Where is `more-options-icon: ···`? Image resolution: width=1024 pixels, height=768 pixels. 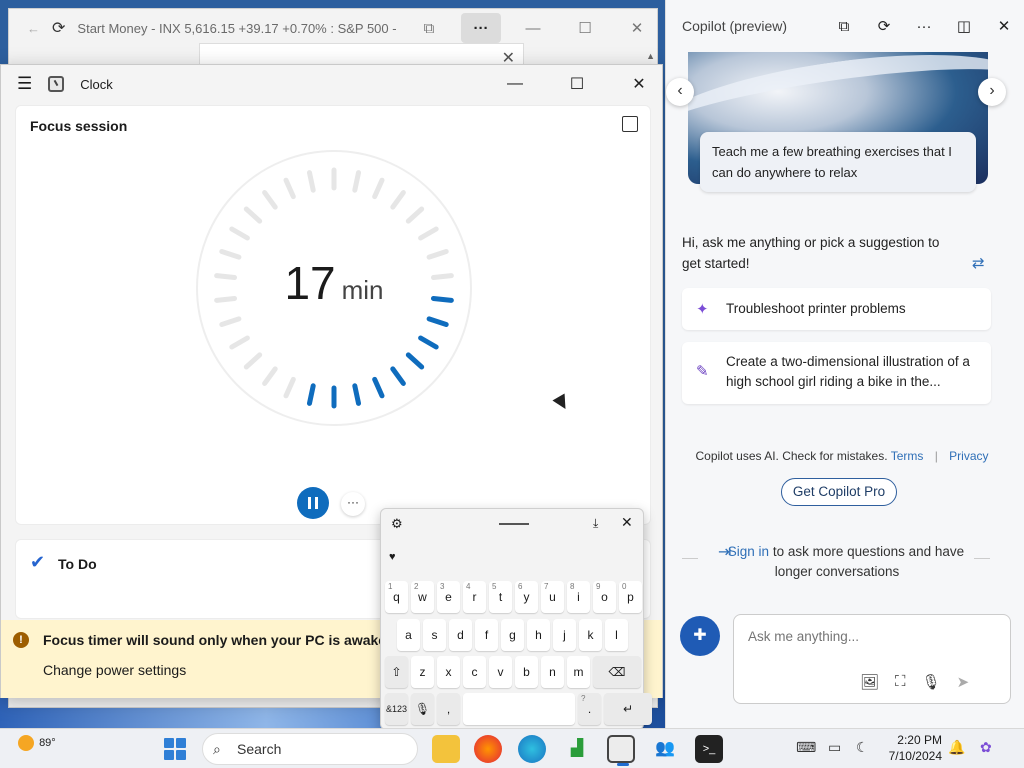 more-options-icon: ··· is located at coordinates (924, 26).